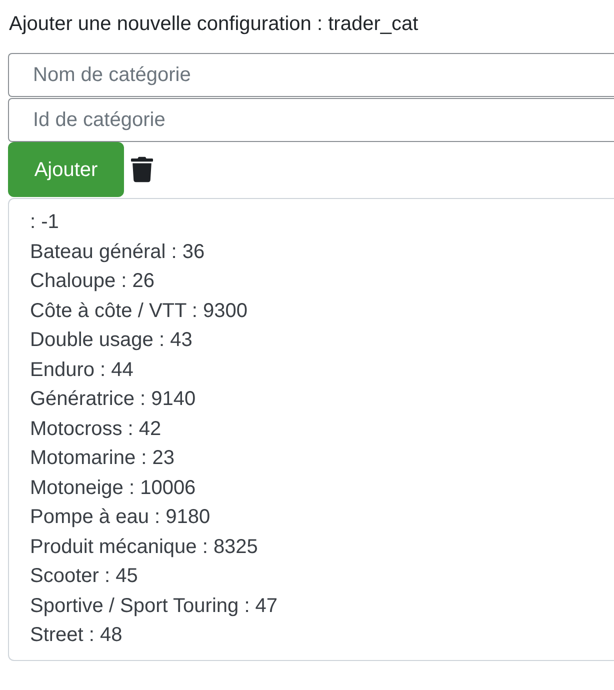  What do you see at coordinates (44, 223) in the screenshot?
I see `category-list-item: : -1` at bounding box center [44, 223].